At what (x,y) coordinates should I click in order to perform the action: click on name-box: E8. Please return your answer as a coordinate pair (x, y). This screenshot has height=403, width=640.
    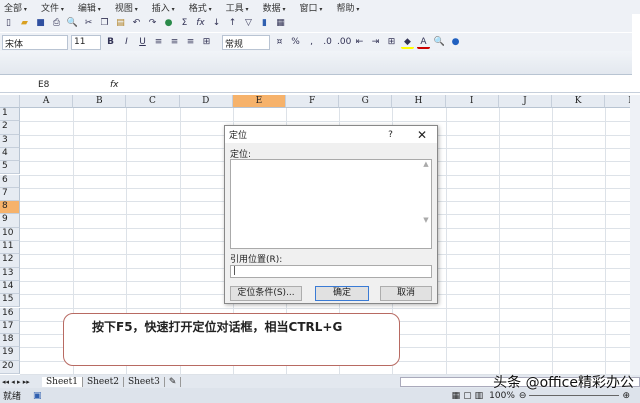
    Looking at the image, I should click on (55, 85).